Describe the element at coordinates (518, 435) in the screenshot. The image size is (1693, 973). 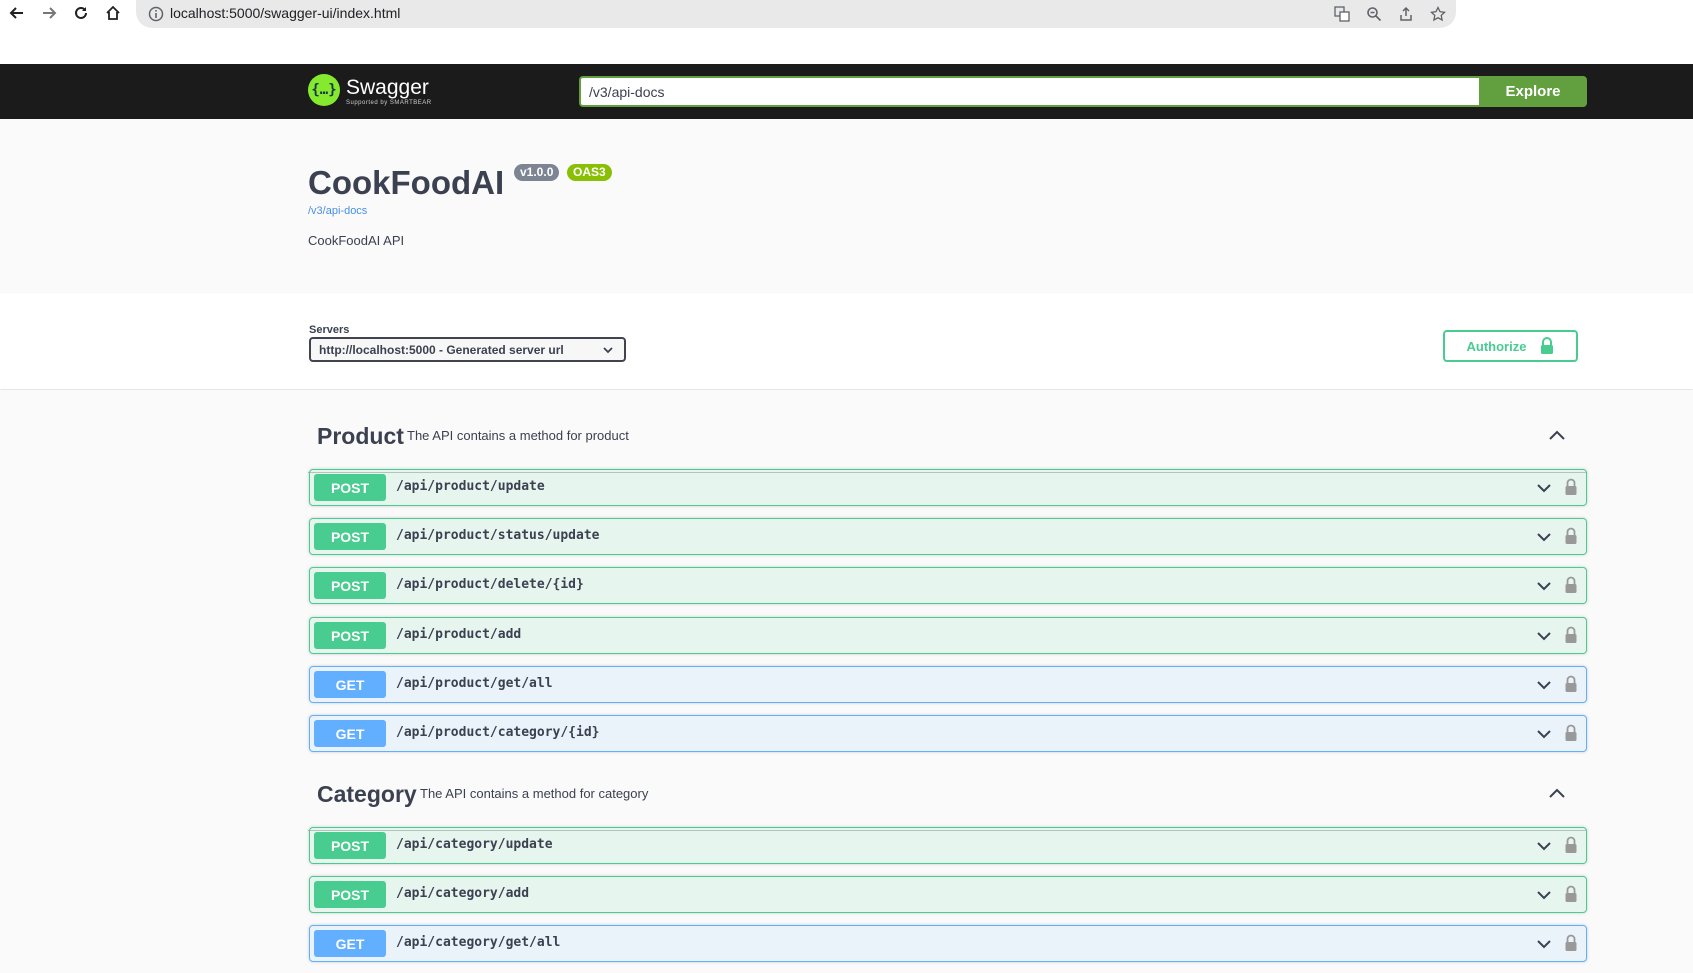
I see `tag-description: The API contains a method for product` at that location.